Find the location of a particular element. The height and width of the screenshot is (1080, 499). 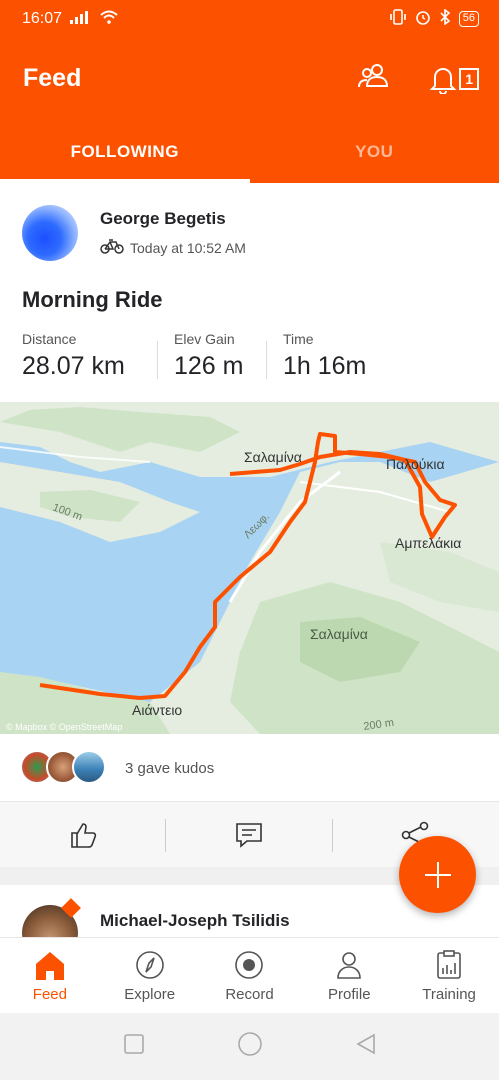

activity-title: Morning Ride is located at coordinates (92, 300).